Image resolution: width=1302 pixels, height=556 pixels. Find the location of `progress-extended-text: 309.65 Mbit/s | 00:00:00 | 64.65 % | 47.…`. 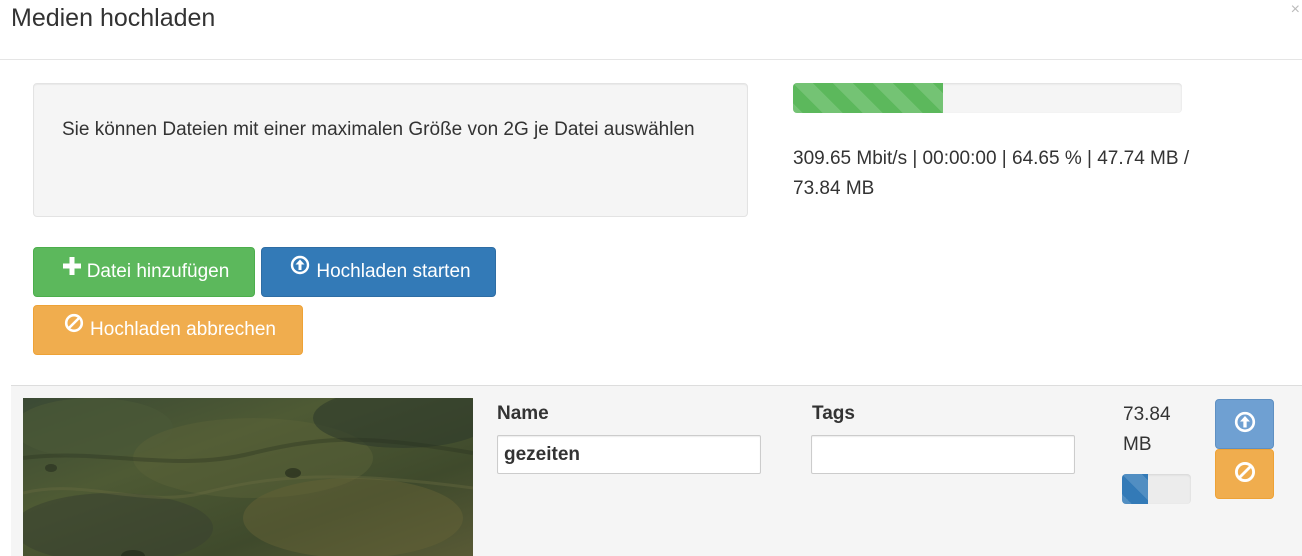

progress-extended-text: 309.65 Mbit/s | 00:00:00 | 64.65 % | 47.… is located at coordinates (991, 173).